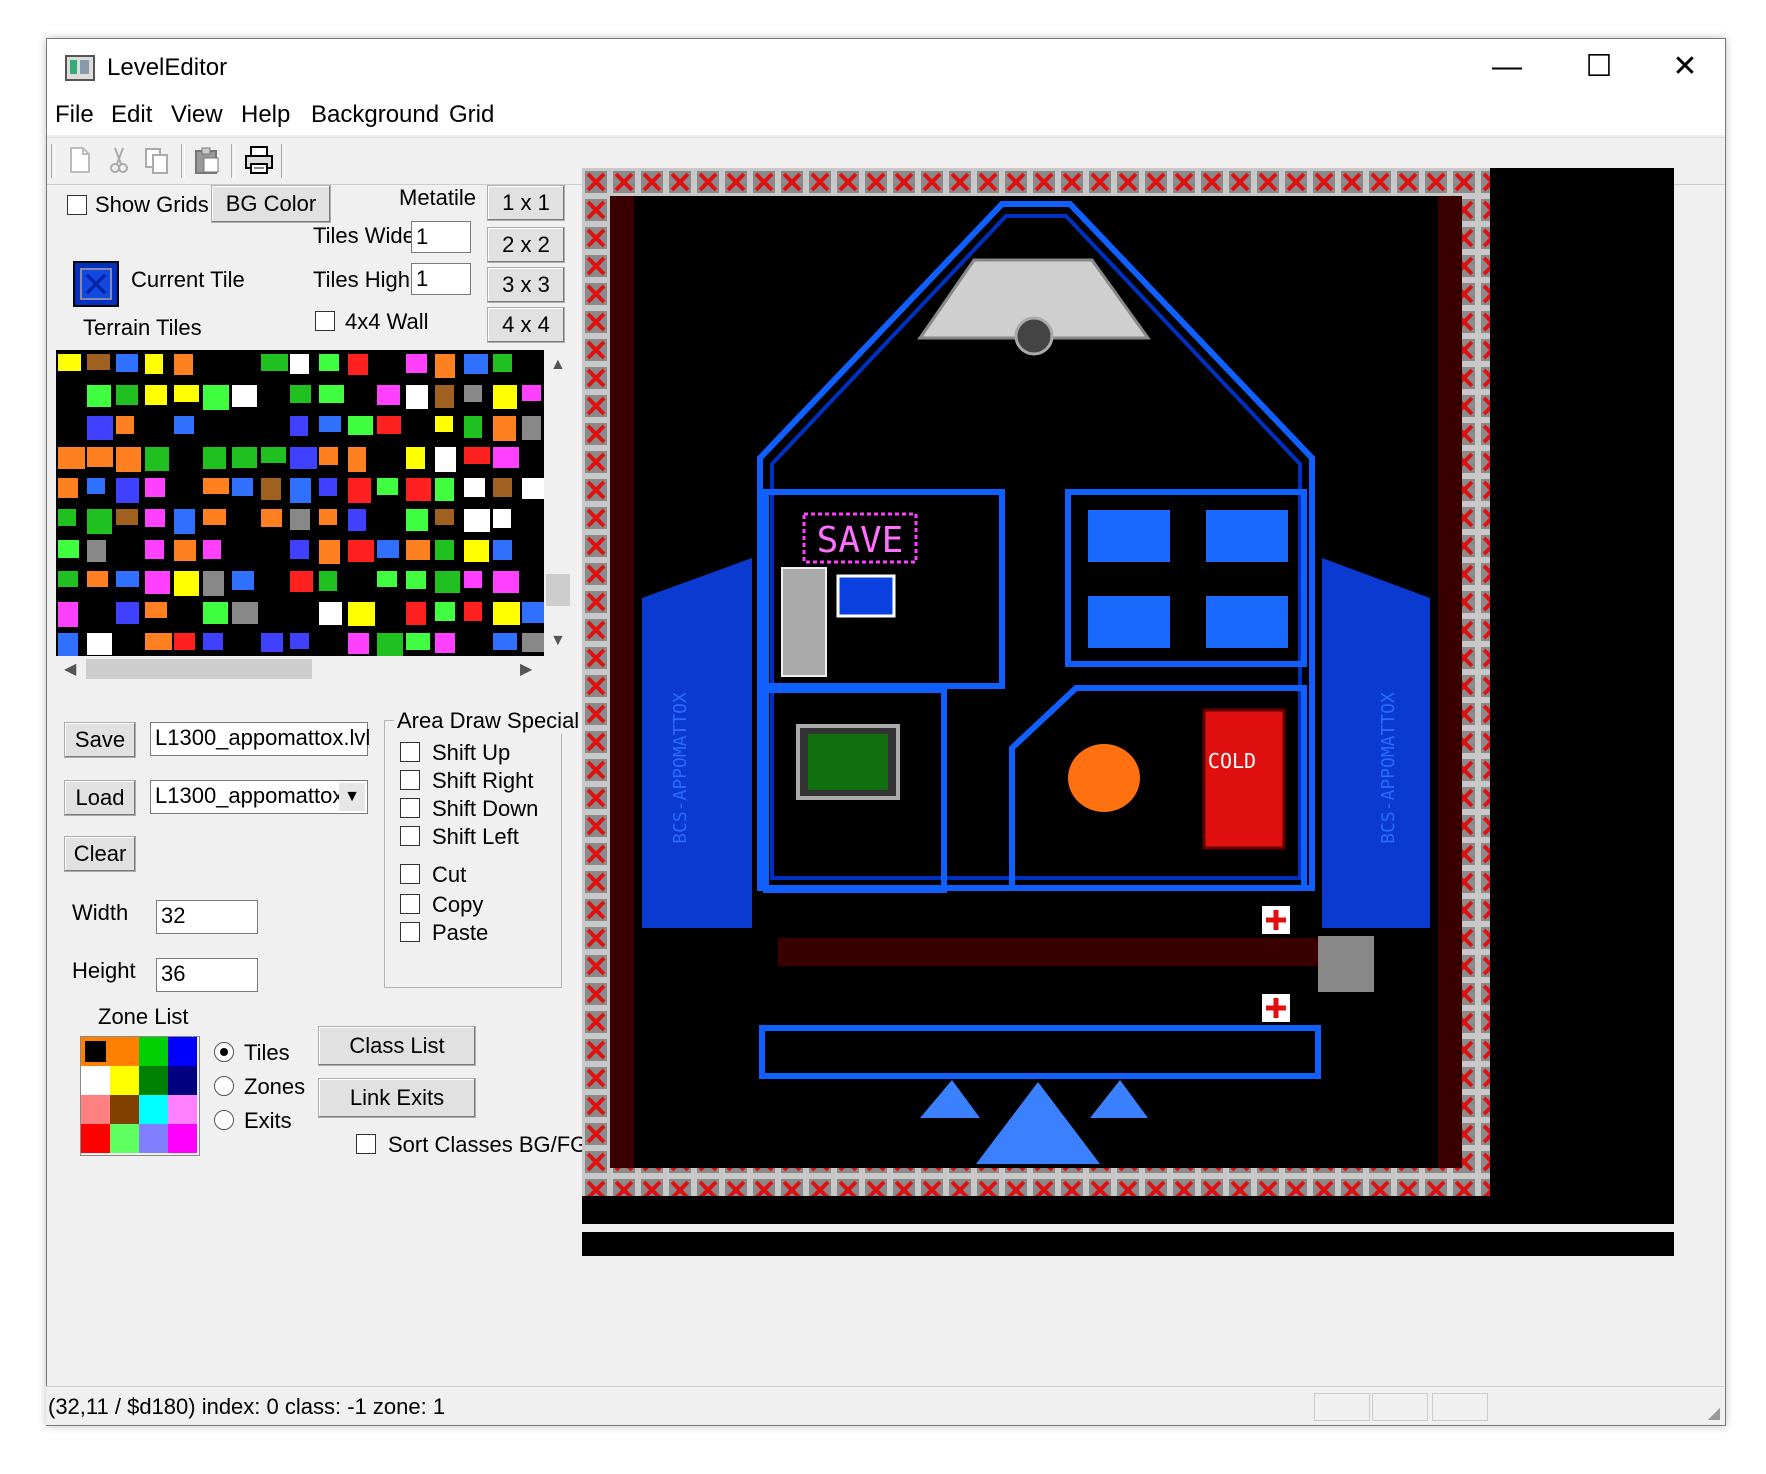  What do you see at coordinates (224, 1086) in the screenshot?
I see `zones-radio` at bounding box center [224, 1086].